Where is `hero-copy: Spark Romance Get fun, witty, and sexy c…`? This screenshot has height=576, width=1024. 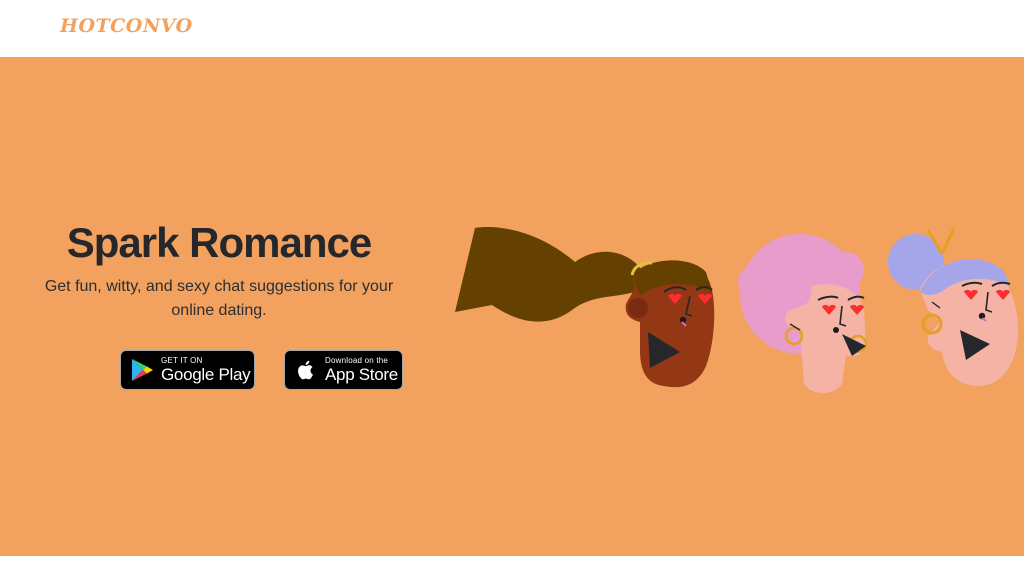 hero-copy: Spark Romance Get fun, witty, and sexy c… is located at coordinates (219, 270).